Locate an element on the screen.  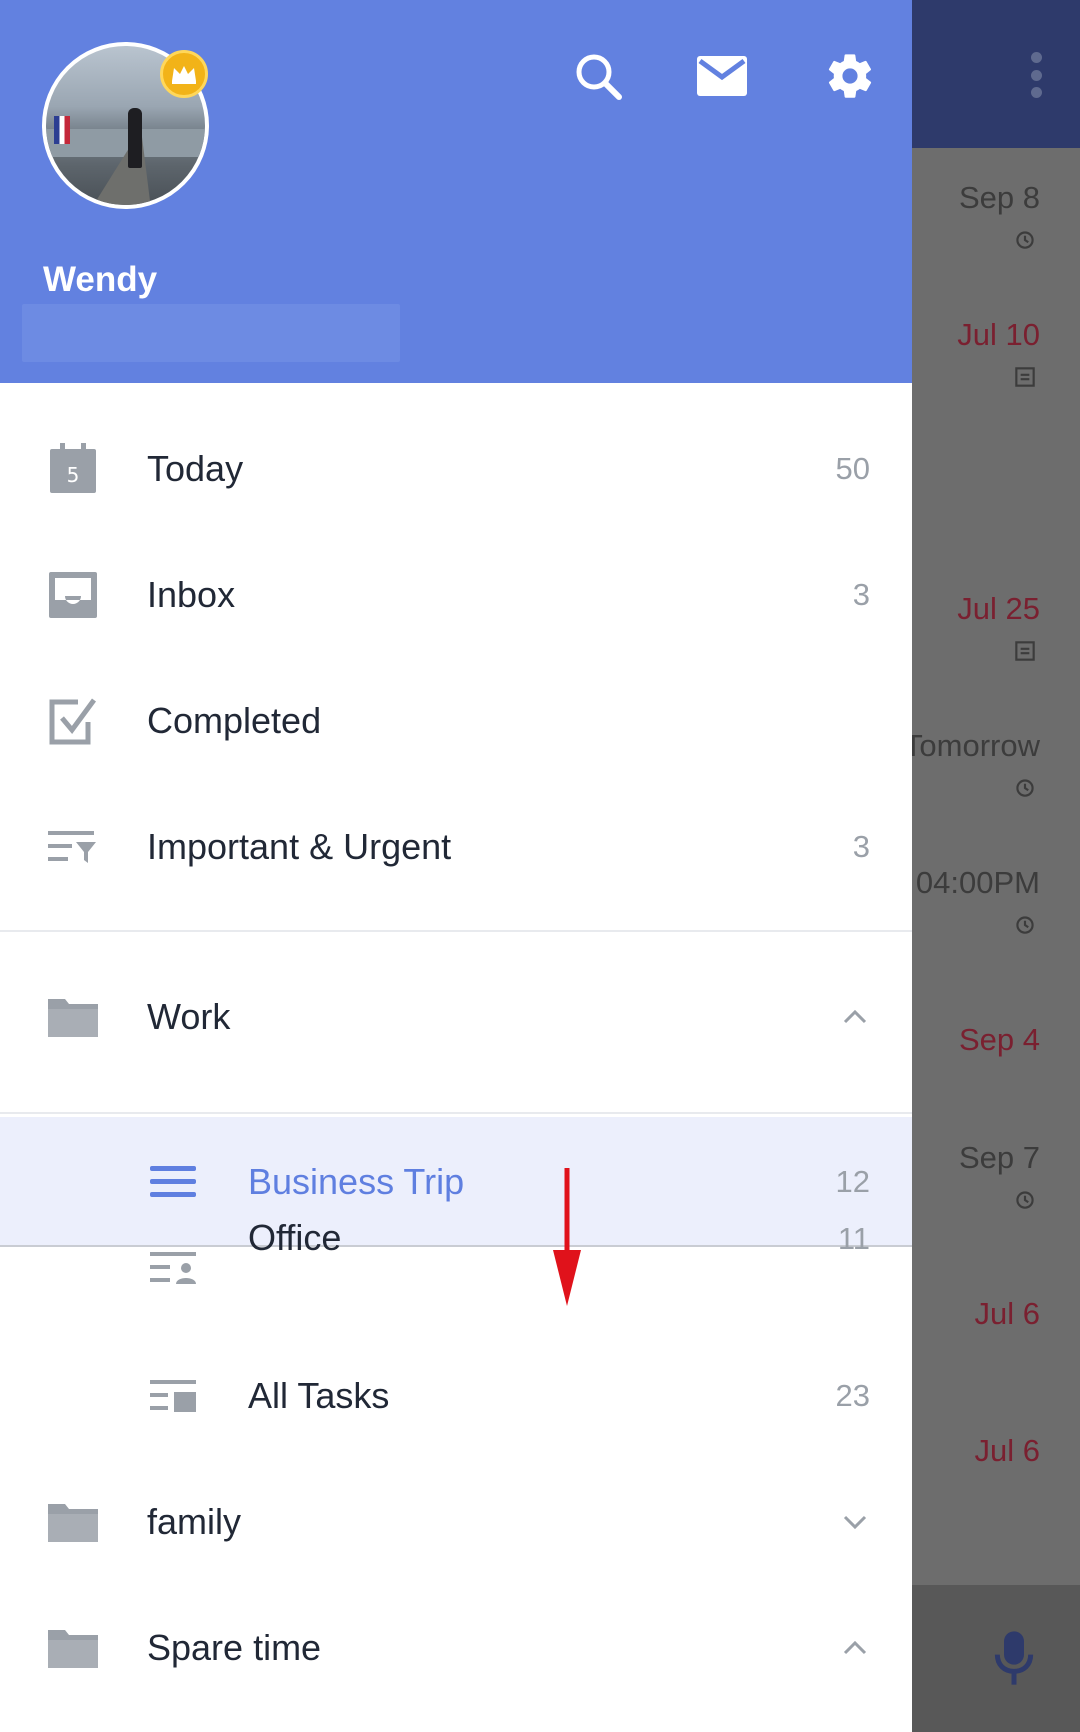
list-label: Office is located at coordinates (295, 1237).